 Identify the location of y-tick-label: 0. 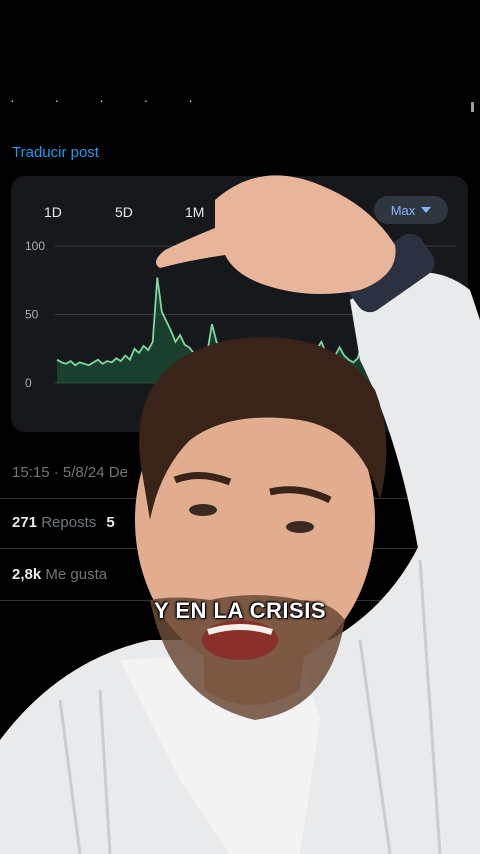
(28, 383).